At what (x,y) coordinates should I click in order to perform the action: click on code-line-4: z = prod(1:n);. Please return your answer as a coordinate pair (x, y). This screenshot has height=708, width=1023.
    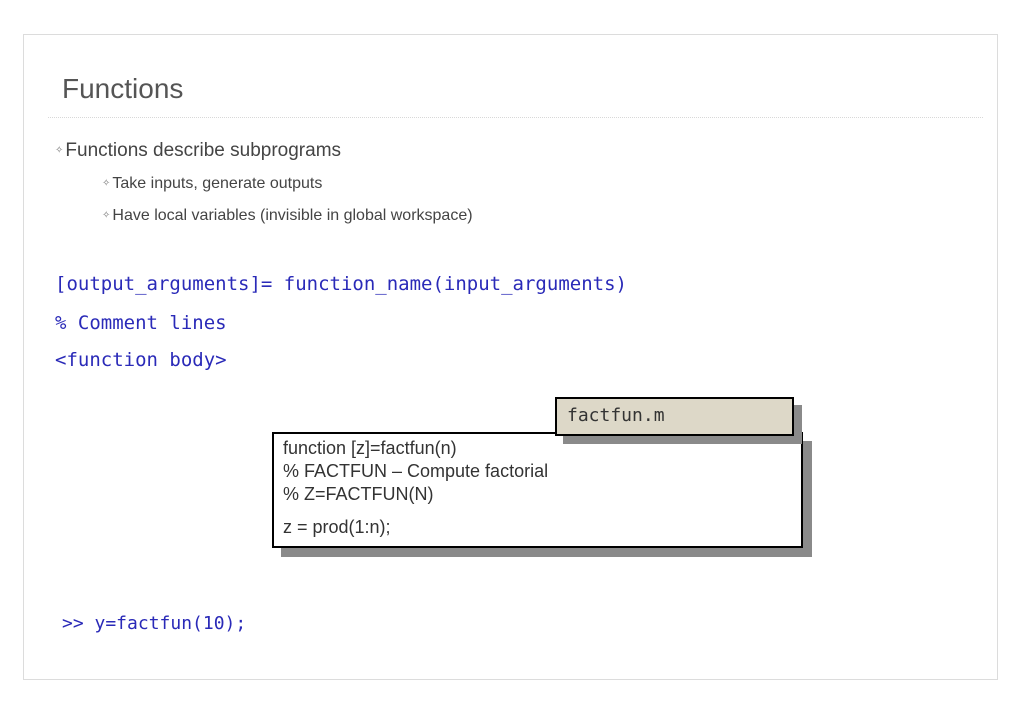
    Looking at the image, I should click on (337, 527).